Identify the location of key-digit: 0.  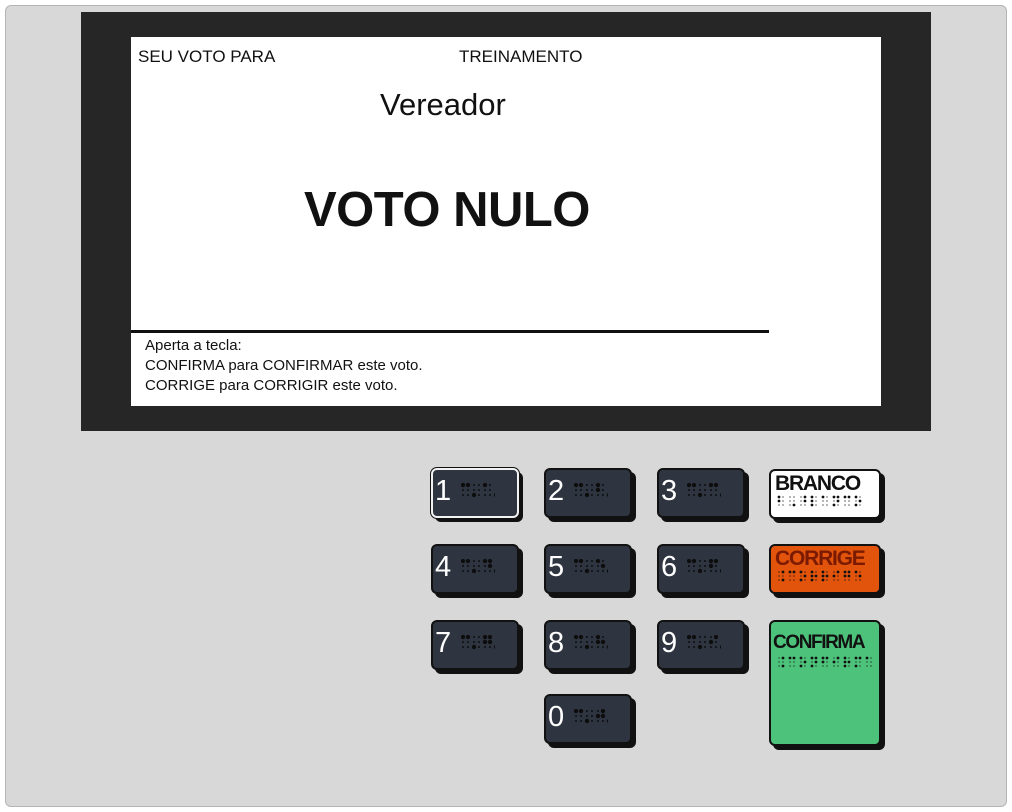
(556, 717).